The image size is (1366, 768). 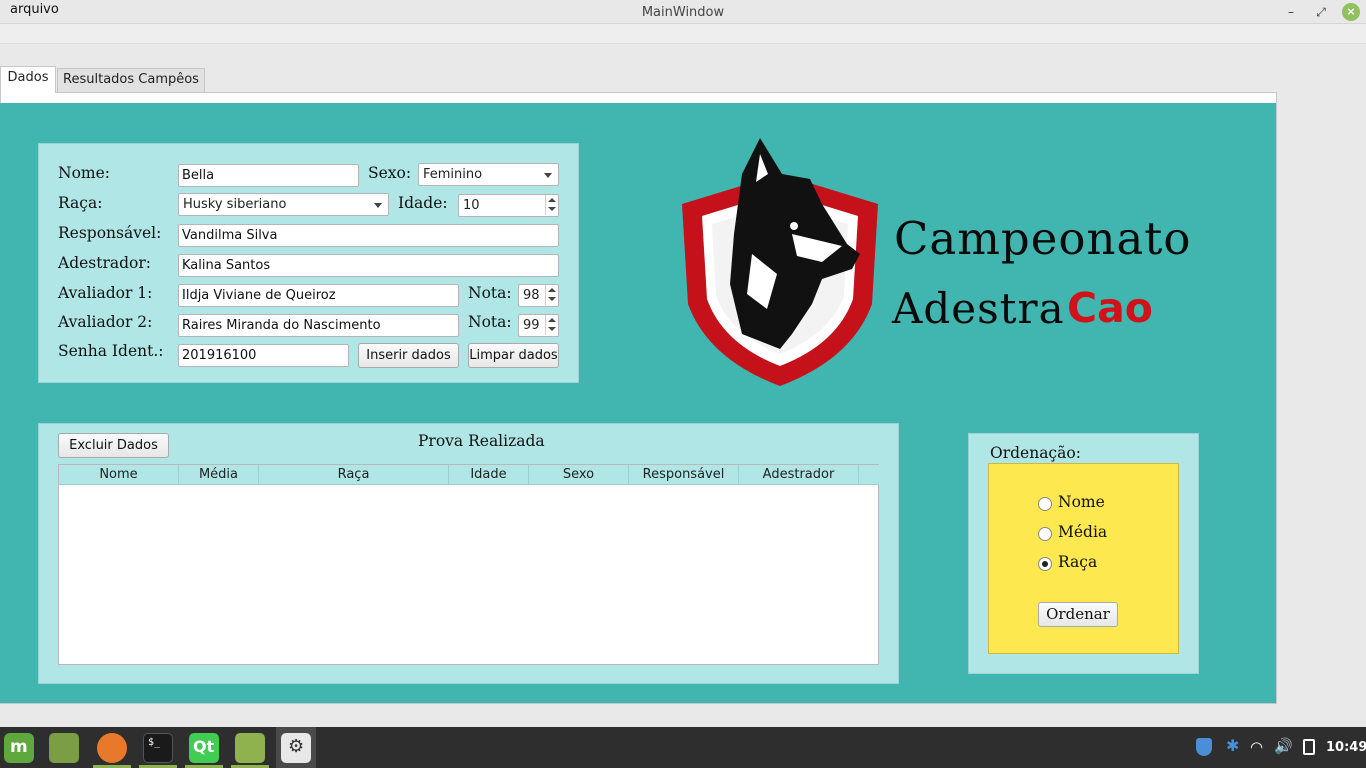 What do you see at coordinates (683, 34) in the screenshot?
I see `menu-bar` at bounding box center [683, 34].